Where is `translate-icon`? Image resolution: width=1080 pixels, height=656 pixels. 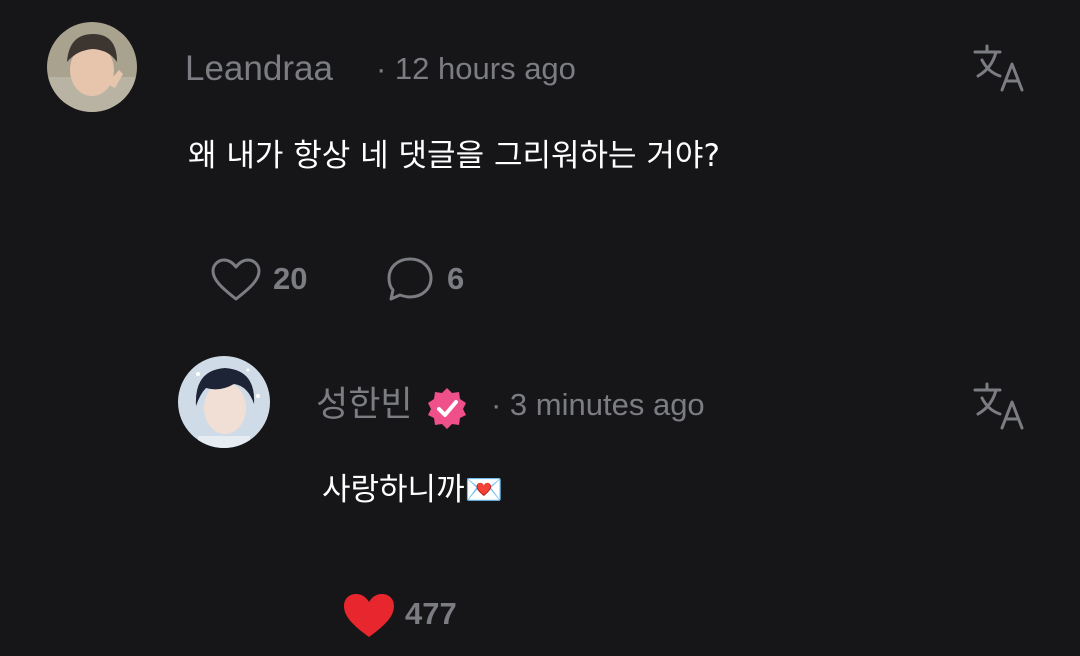
translate-icon is located at coordinates (1000, 68).